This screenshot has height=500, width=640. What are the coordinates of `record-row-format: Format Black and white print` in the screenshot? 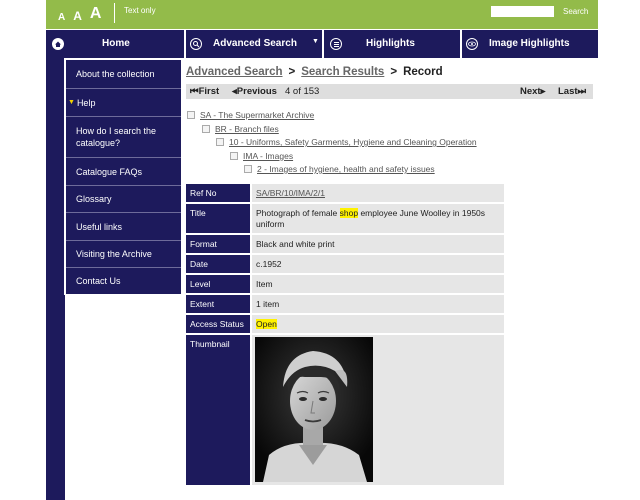 It's located at (345, 244).